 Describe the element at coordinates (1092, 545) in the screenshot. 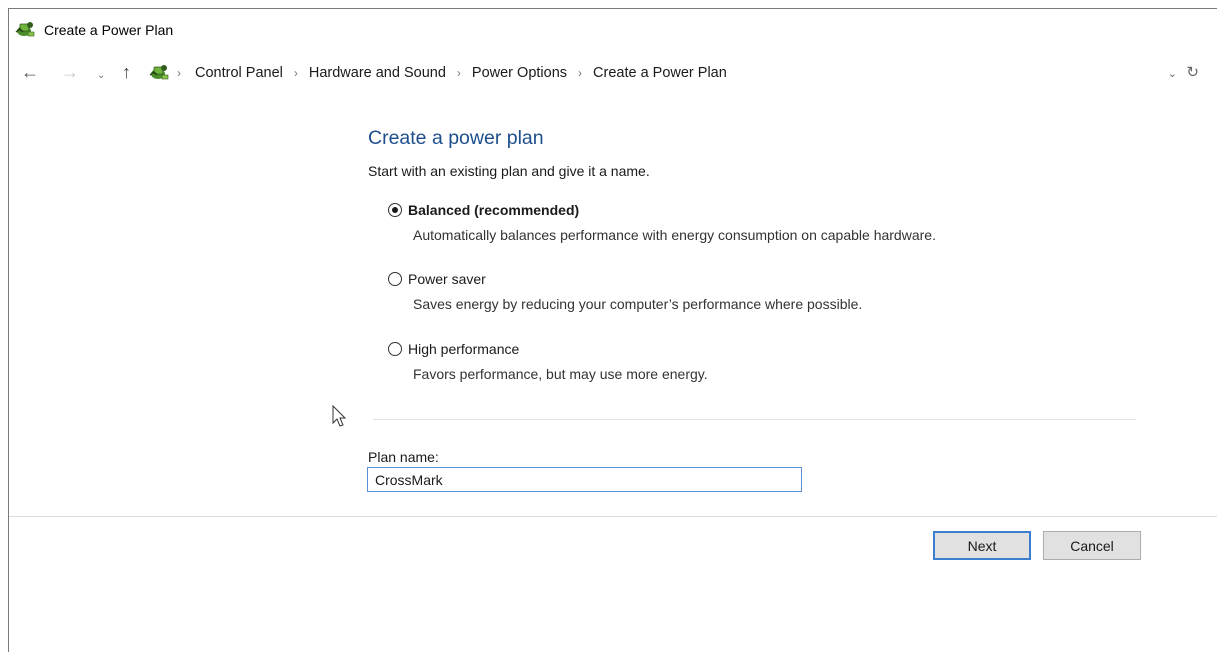

I see `cancel-button: Cancel` at that location.